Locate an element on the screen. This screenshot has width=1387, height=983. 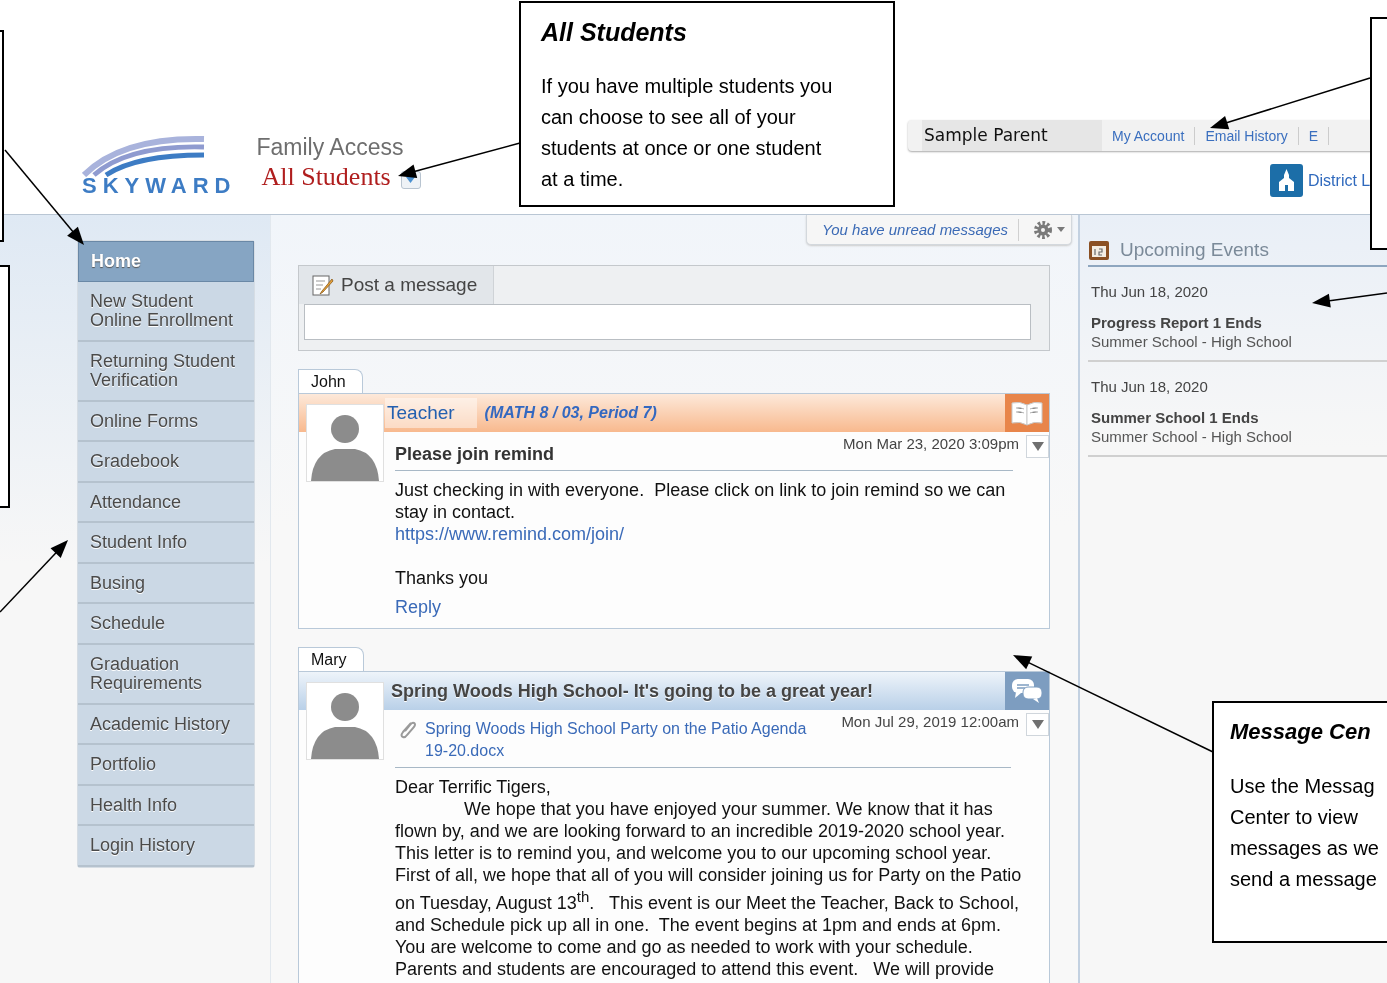
student-tab: John is located at coordinates (330, 381).